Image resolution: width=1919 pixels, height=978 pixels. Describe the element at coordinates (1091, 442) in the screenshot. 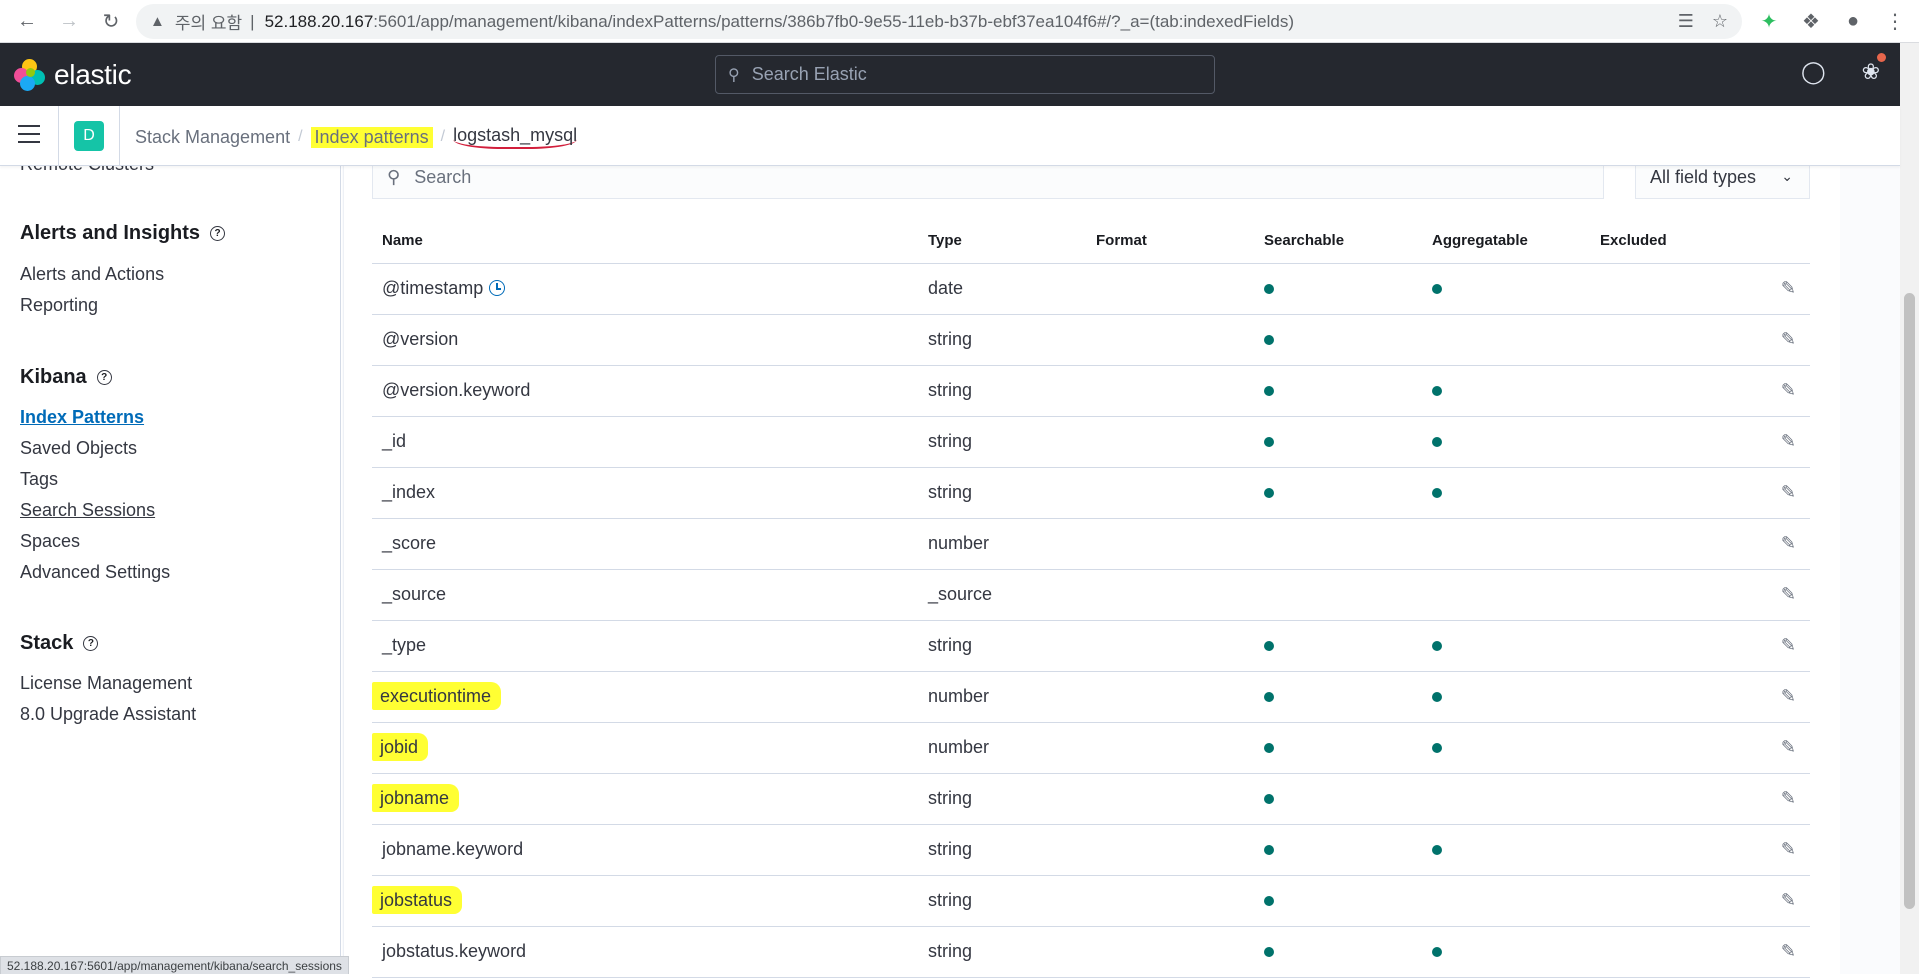

I see `table-row: _id string ✎` at that location.